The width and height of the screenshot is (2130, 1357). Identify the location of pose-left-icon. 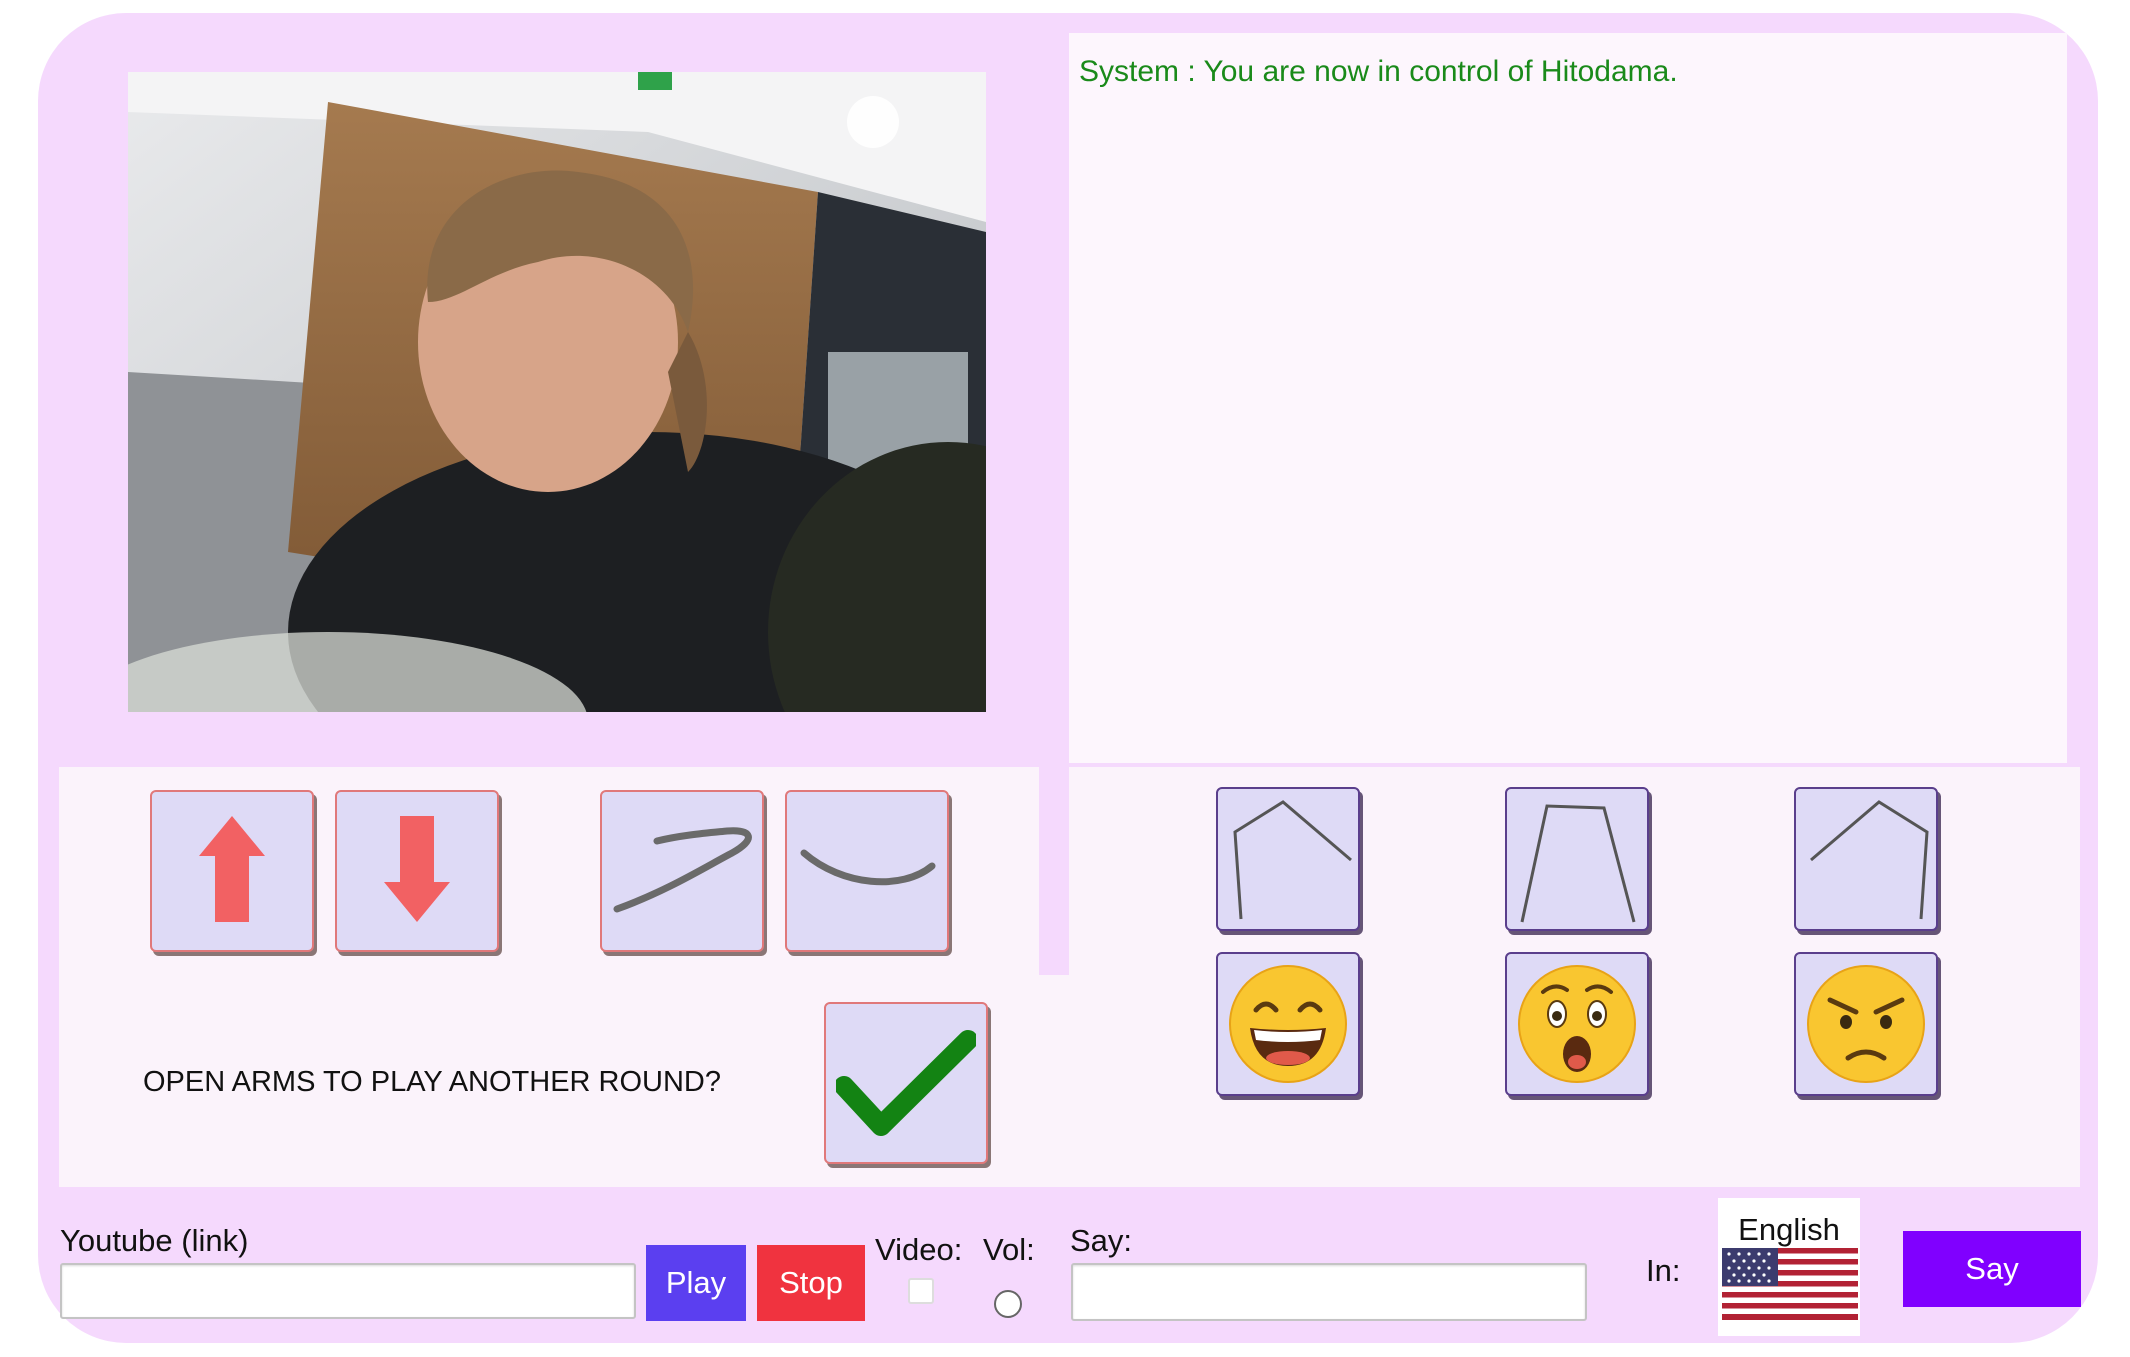
(1292, 860).